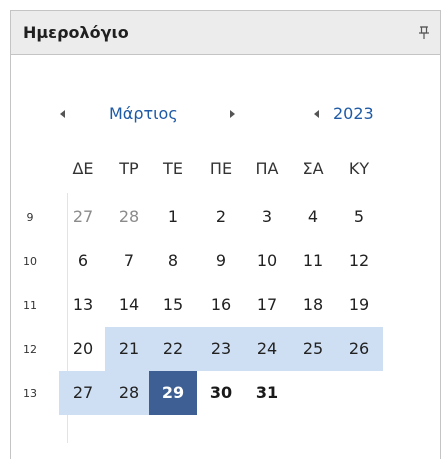  Describe the element at coordinates (129, 305) in the screenshot. I see `calendar-day: 14` at that location.